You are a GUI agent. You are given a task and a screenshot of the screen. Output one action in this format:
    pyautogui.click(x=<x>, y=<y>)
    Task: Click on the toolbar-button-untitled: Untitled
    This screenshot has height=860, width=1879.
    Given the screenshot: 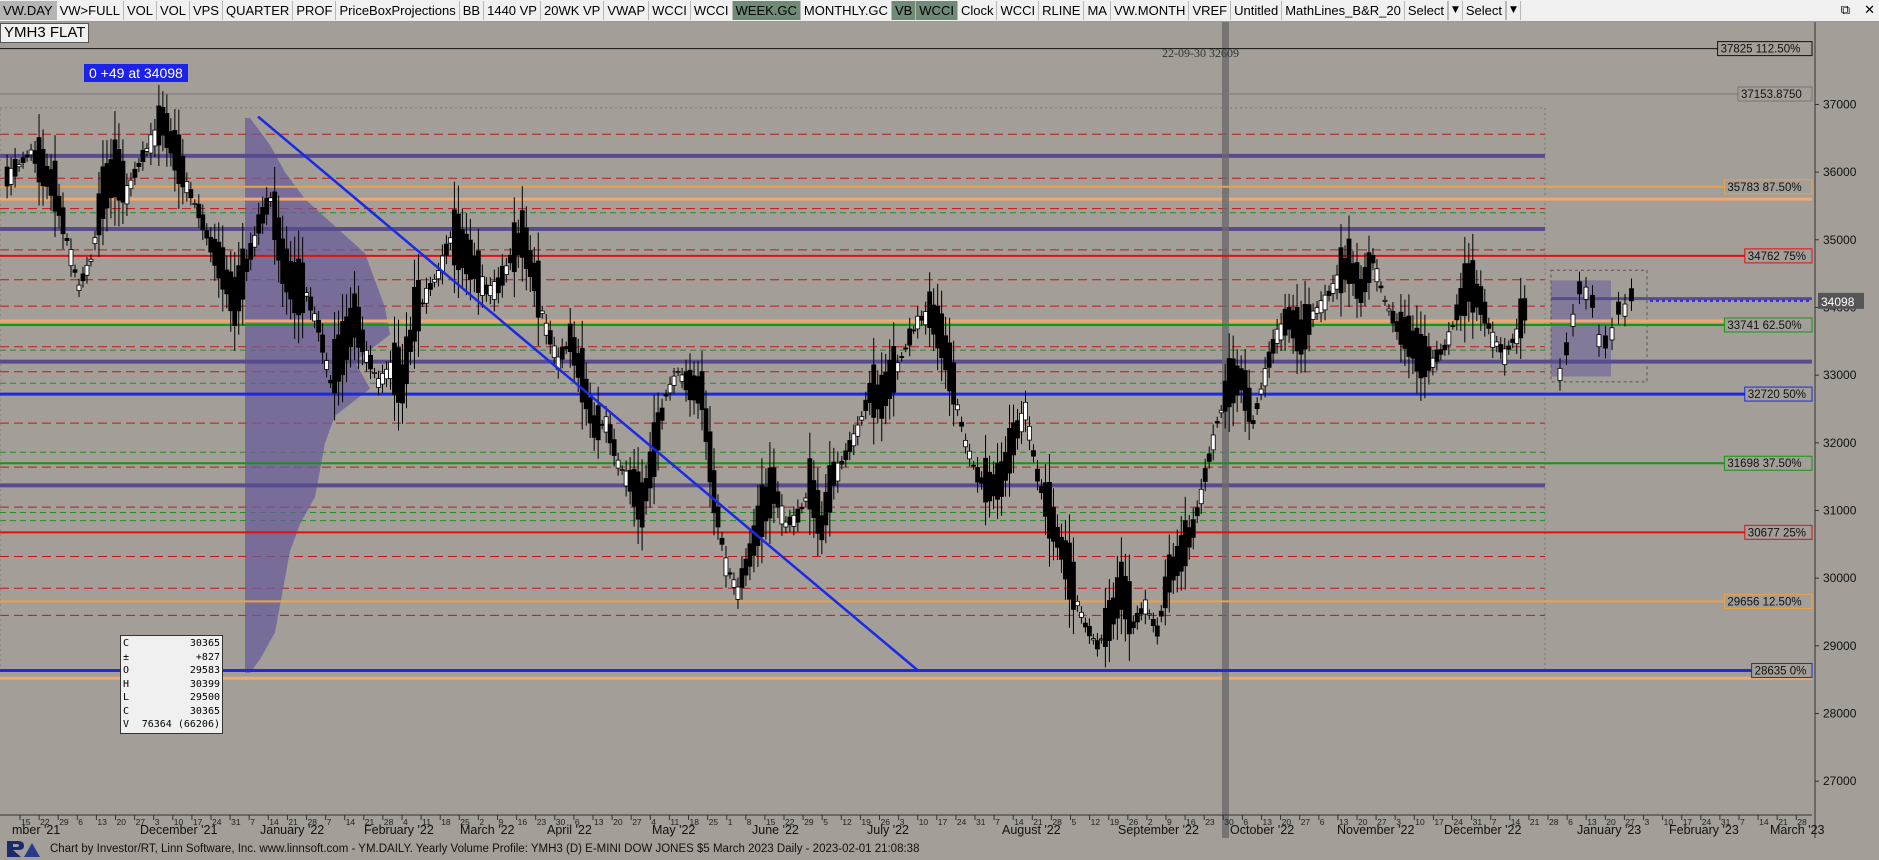 What is the action you would take?
    pyautogui.click(x=1257, y=10)
    